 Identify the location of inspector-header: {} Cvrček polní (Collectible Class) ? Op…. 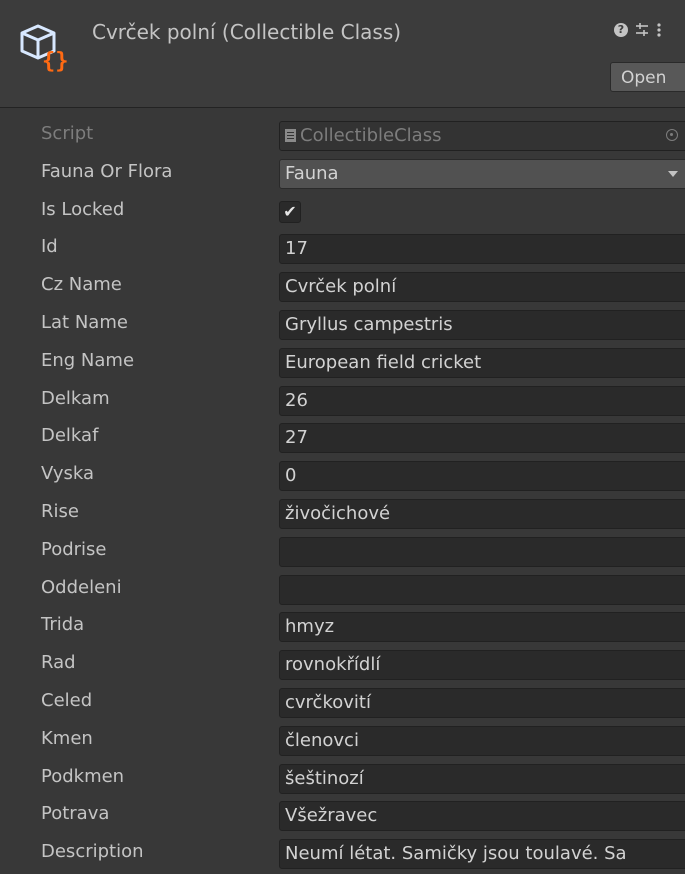
(342, 54).